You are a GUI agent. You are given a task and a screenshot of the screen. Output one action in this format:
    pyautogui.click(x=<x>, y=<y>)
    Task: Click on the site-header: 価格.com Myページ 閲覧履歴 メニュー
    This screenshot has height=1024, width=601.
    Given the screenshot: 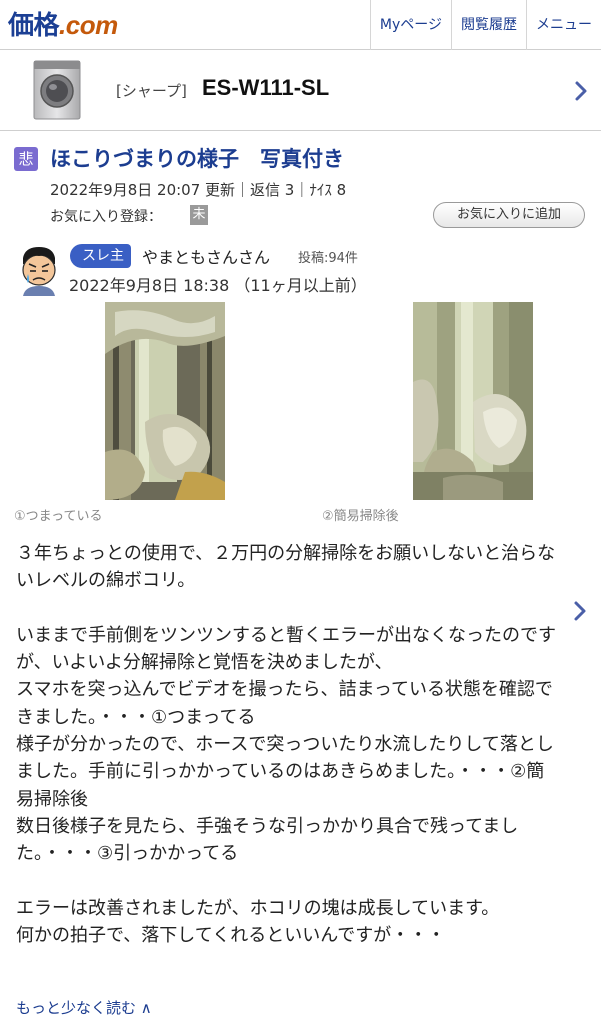 What is the action you would take?
    pyautogui.click(x=300, y=25)
    